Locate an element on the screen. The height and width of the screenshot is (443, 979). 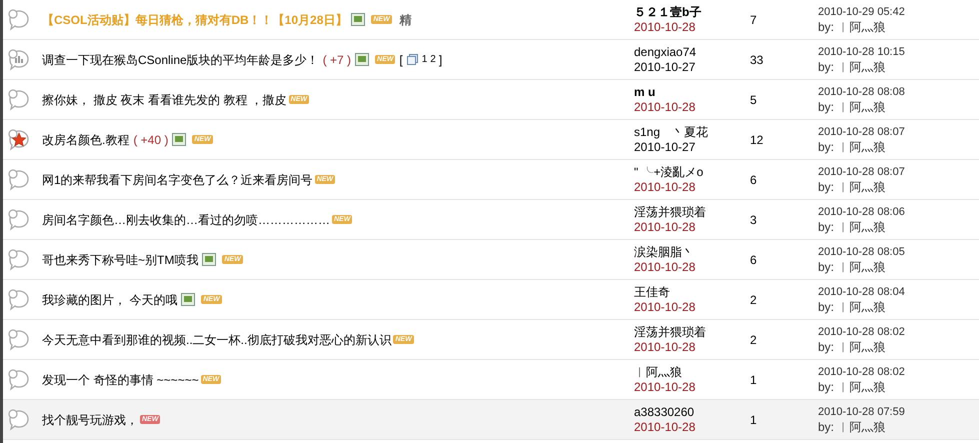
thread-title: 哥也来秀下称号哇~别TM喷我 is located at coordinates (120, 259).